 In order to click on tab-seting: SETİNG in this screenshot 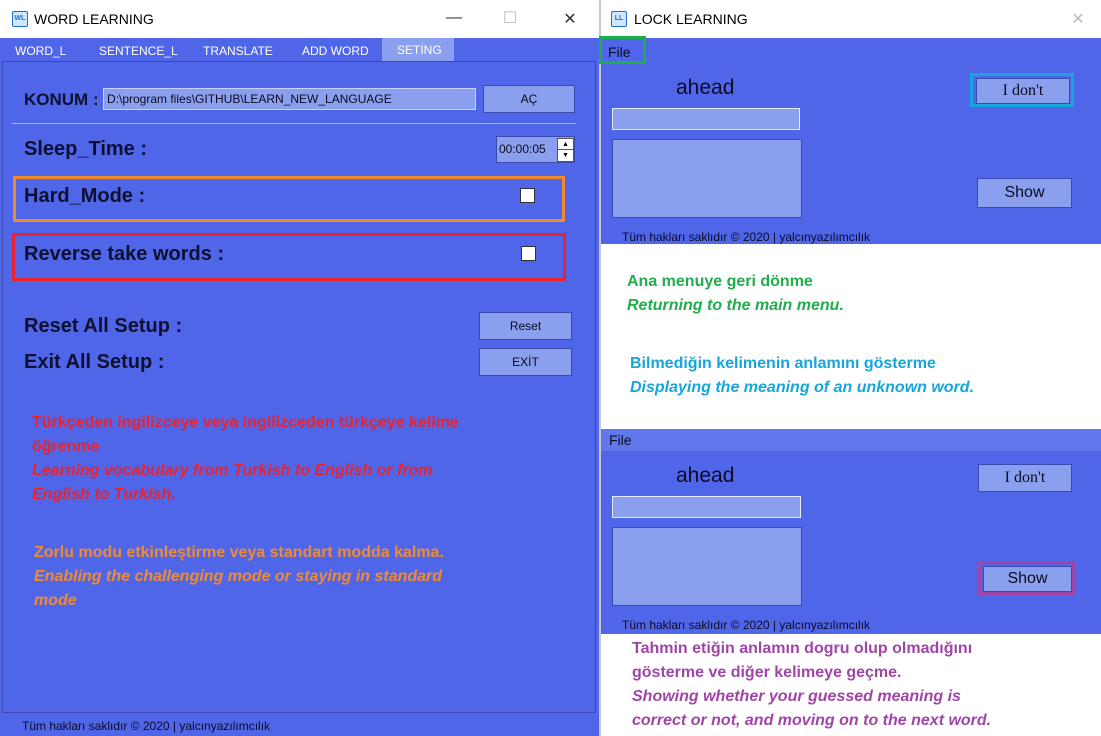, I will do `click(419, 50)`.